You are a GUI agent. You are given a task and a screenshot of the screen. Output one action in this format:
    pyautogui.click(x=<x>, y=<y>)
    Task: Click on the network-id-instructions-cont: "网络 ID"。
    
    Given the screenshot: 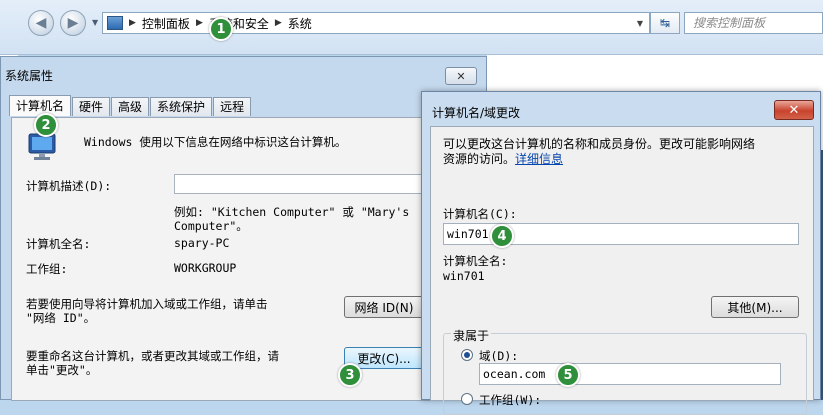 What is the action you would take?
    pyautogui.click(x=61, y=318)
    